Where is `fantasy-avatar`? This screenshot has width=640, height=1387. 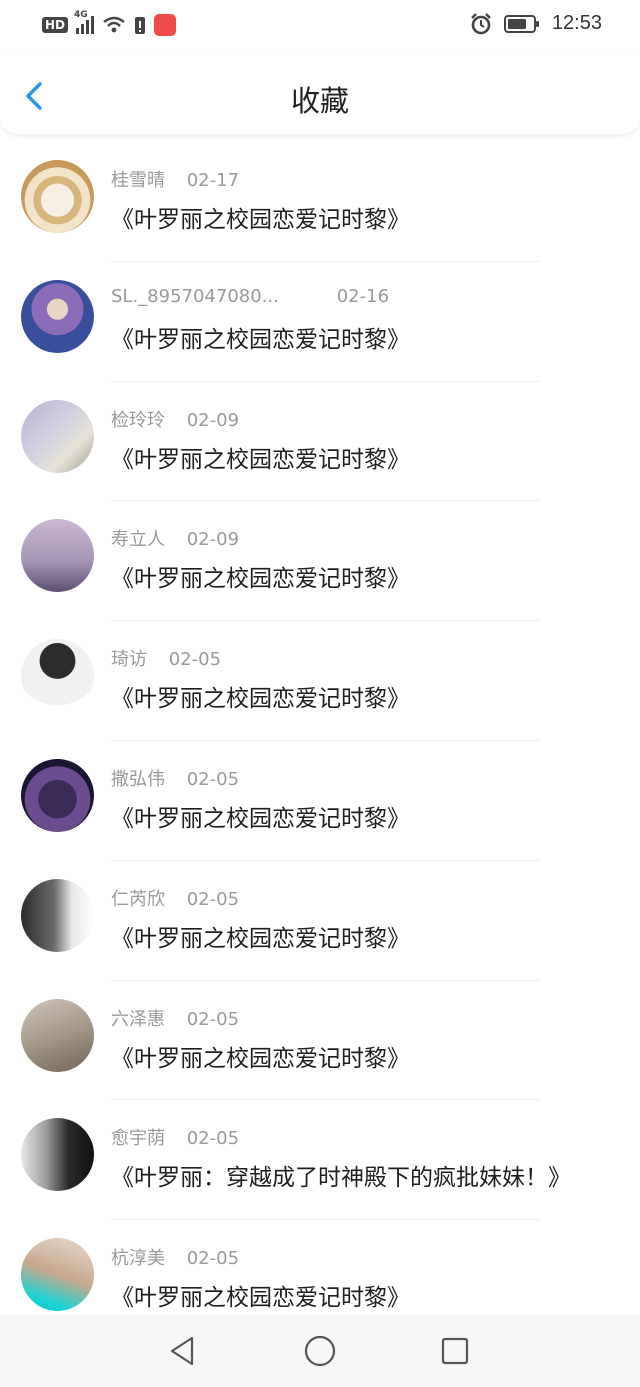 fantasy-avatar is located at coordinates (57, 316).